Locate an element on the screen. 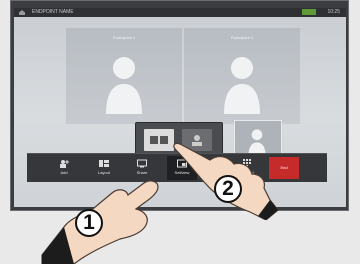  participant-caption: Participant 2 is located at coordinates (242, 37).